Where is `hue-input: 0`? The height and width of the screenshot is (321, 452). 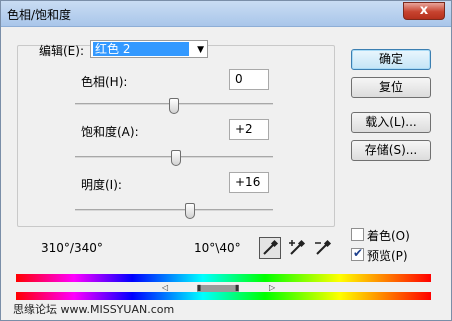
hue-input: 0 is located at coordinates (249, 79).